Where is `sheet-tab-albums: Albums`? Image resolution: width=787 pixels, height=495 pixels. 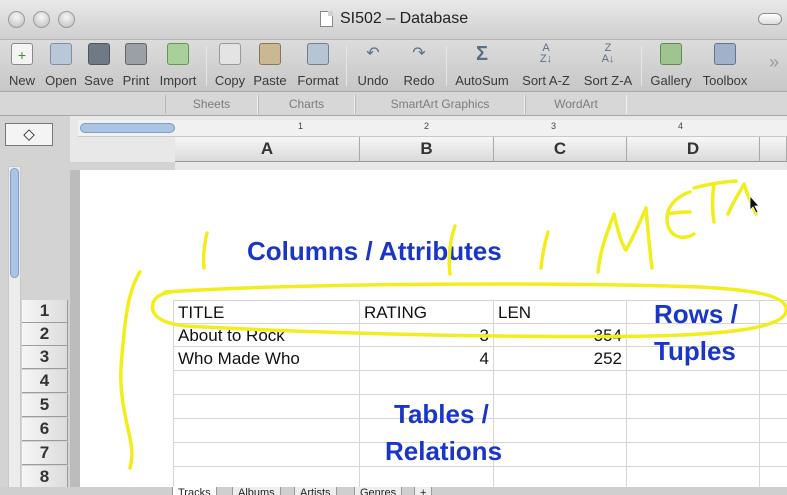 sheet-tab-albums: Albums is located at coordinates (256, 491).